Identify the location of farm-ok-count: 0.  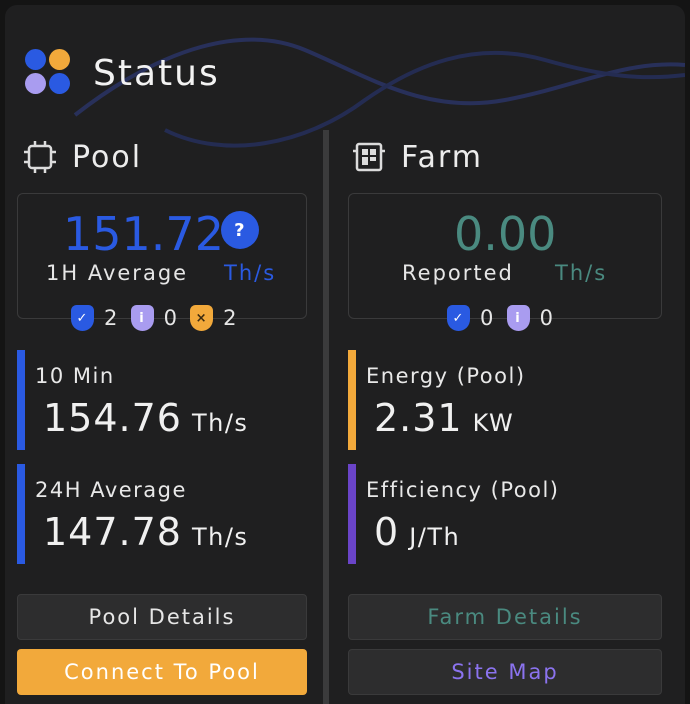
(487, 318).